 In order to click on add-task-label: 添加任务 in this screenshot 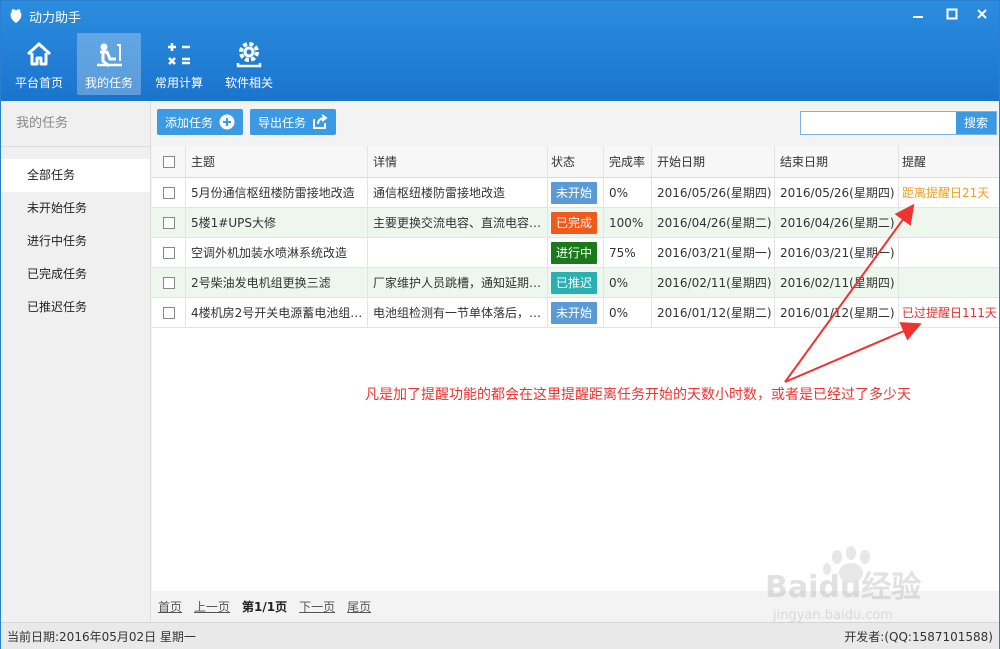, I will do `click(189, 122)`.